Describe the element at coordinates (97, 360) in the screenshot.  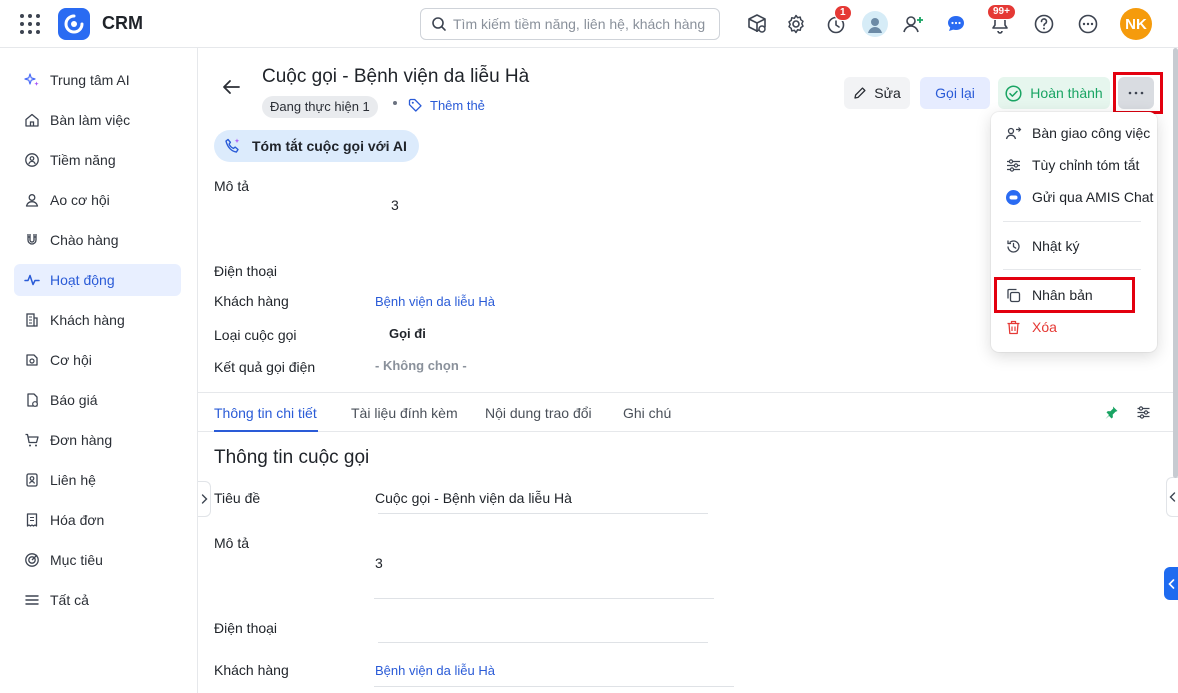
I see `sidebar-item-opportunities: Cơ hội` at that location.